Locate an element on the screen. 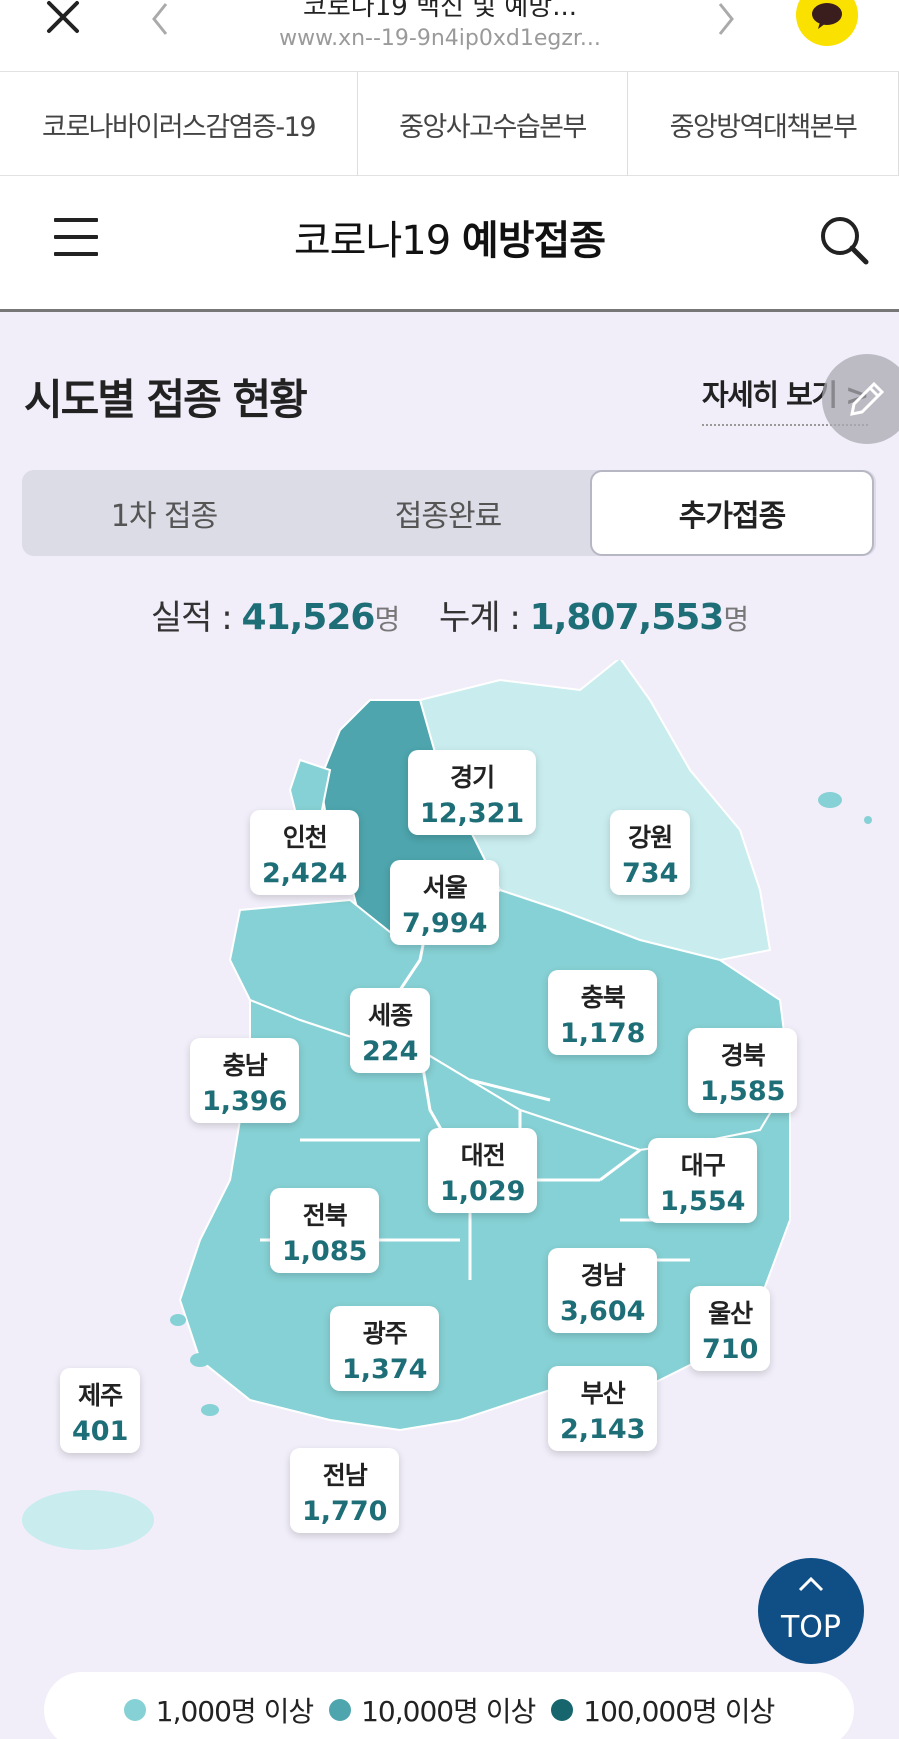  region-value: 3,604 is located at coordinates (603, 1311).